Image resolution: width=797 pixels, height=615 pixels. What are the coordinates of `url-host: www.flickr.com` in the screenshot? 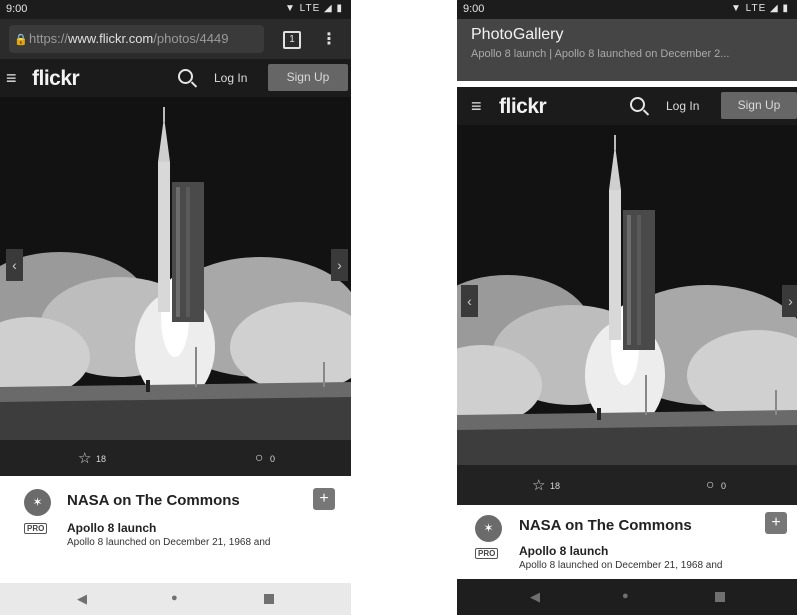 It's located at (111, 38).